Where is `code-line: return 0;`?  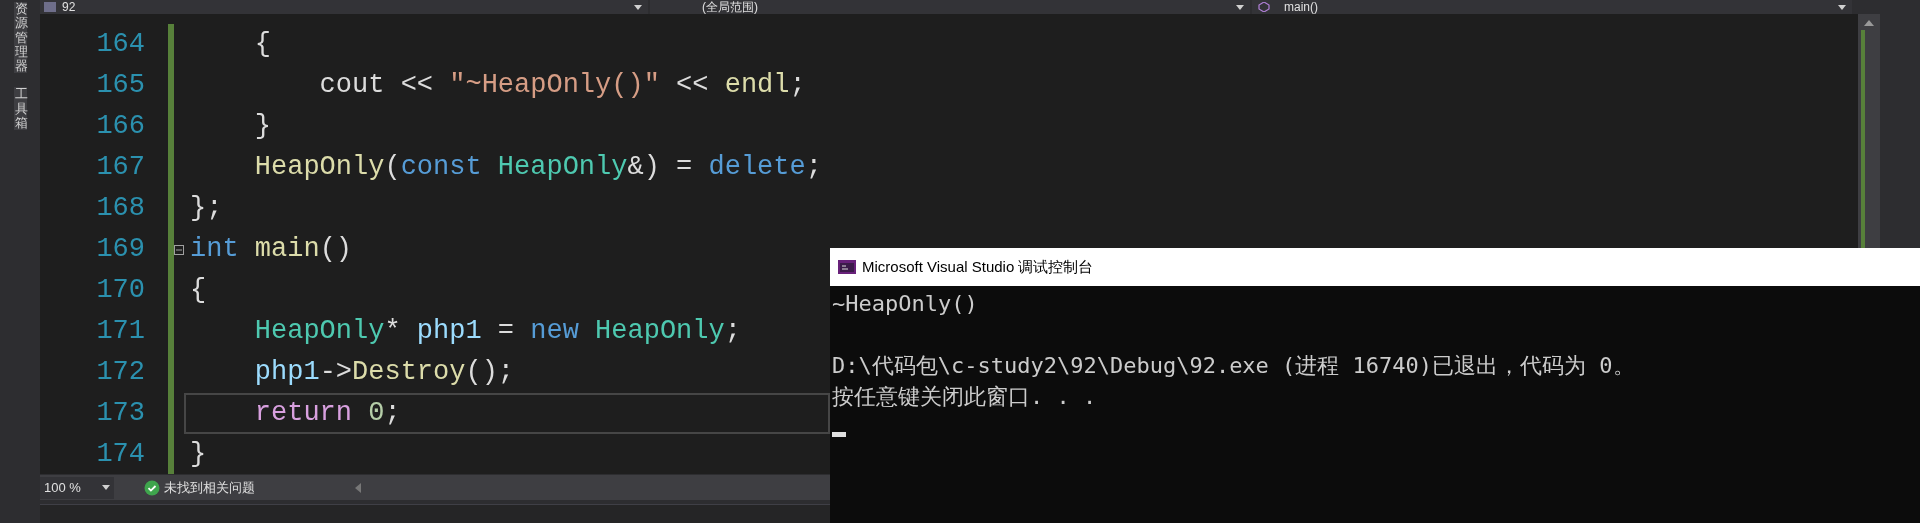 code-line: return 0; is located at coordinates (327, 413).